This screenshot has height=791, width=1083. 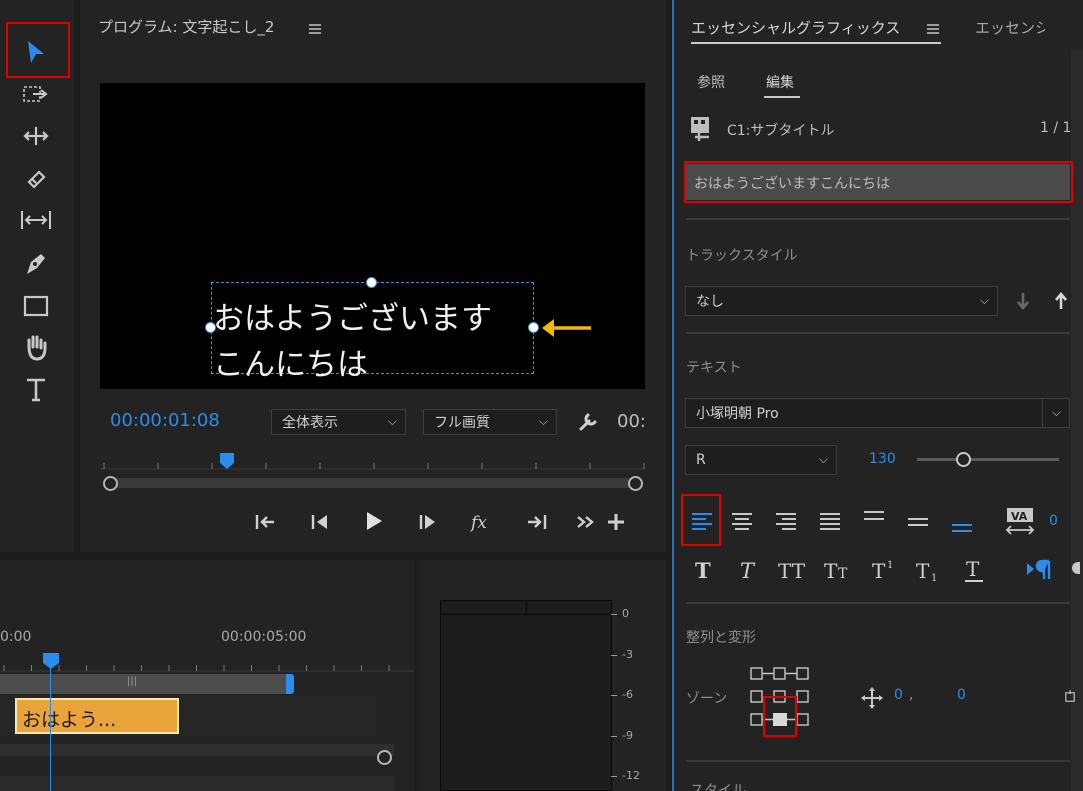 What do you see at coordinates (882, 459) in the screenshot?
I see `font-size-value: 130` at bounding box center [882, 459].